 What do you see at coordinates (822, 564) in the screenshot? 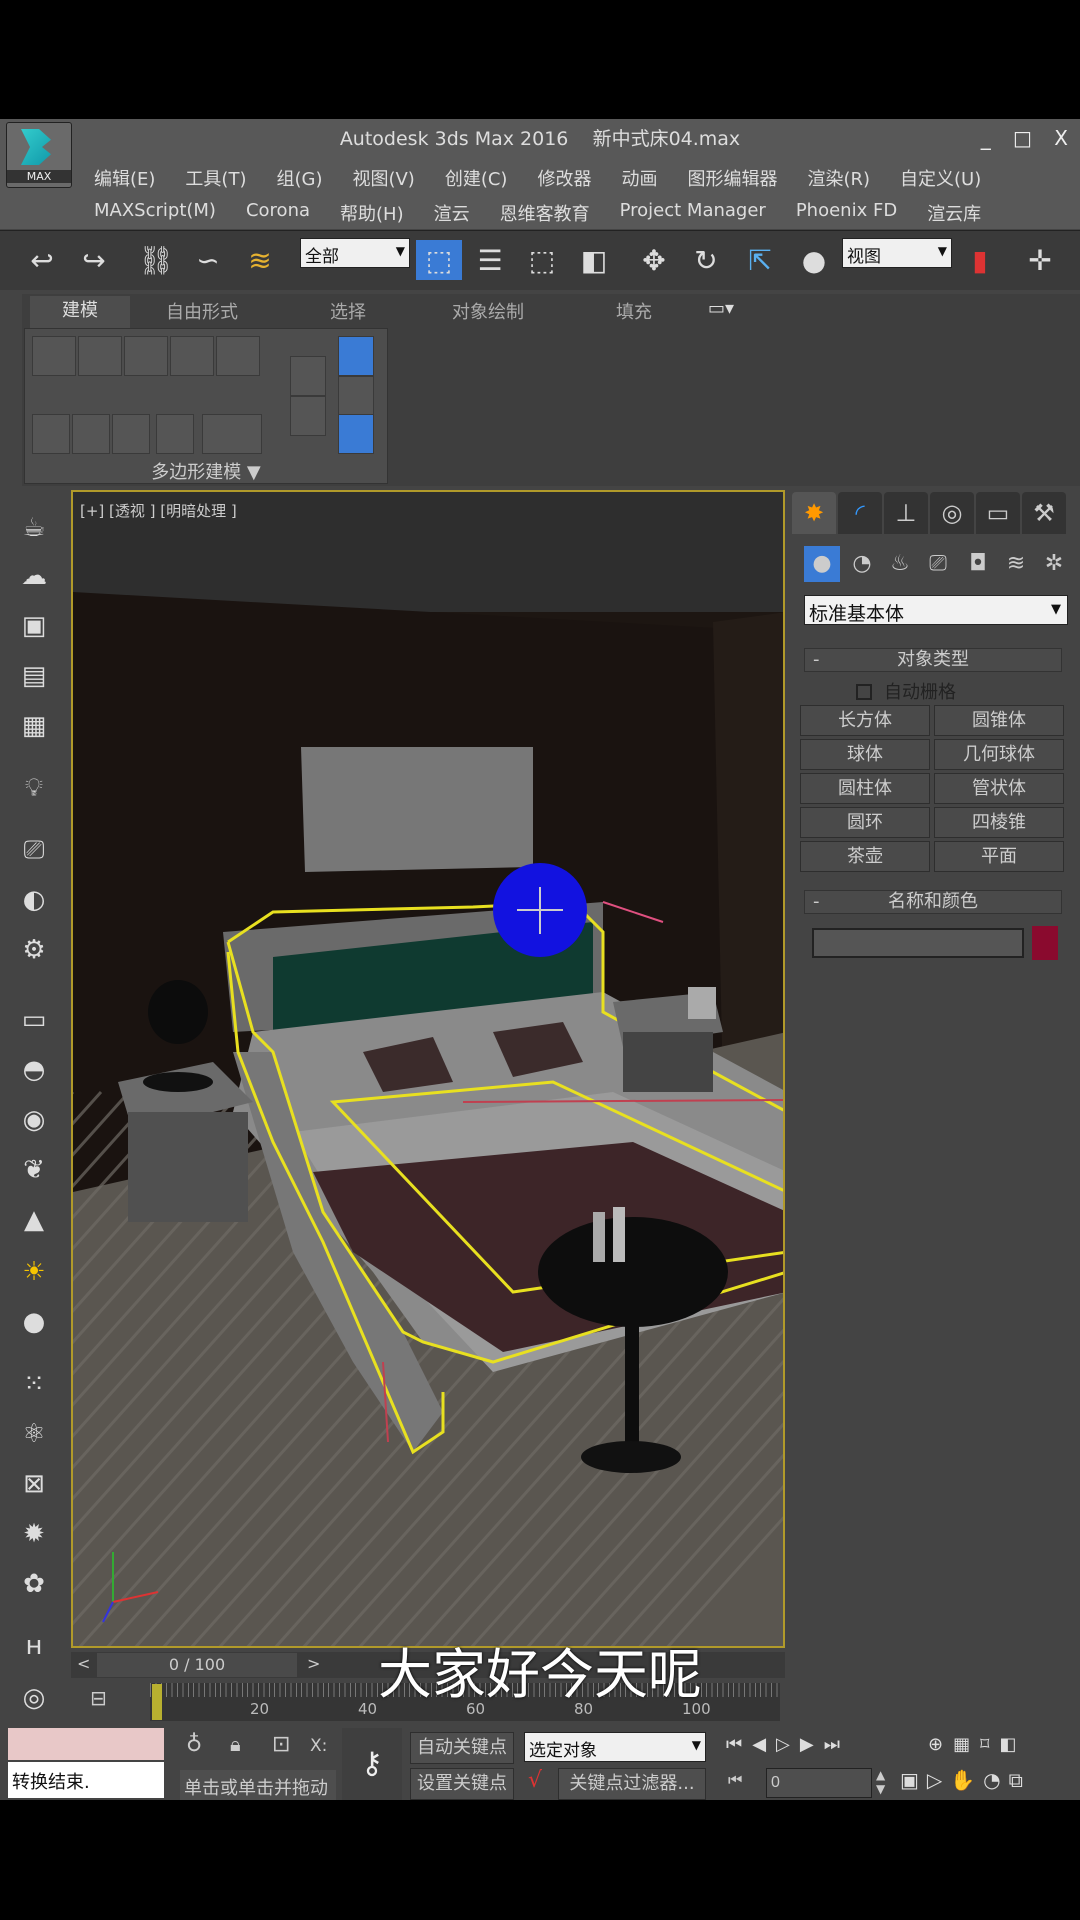
I see `geometry-icon: ●` at bounding box center [822, 564].